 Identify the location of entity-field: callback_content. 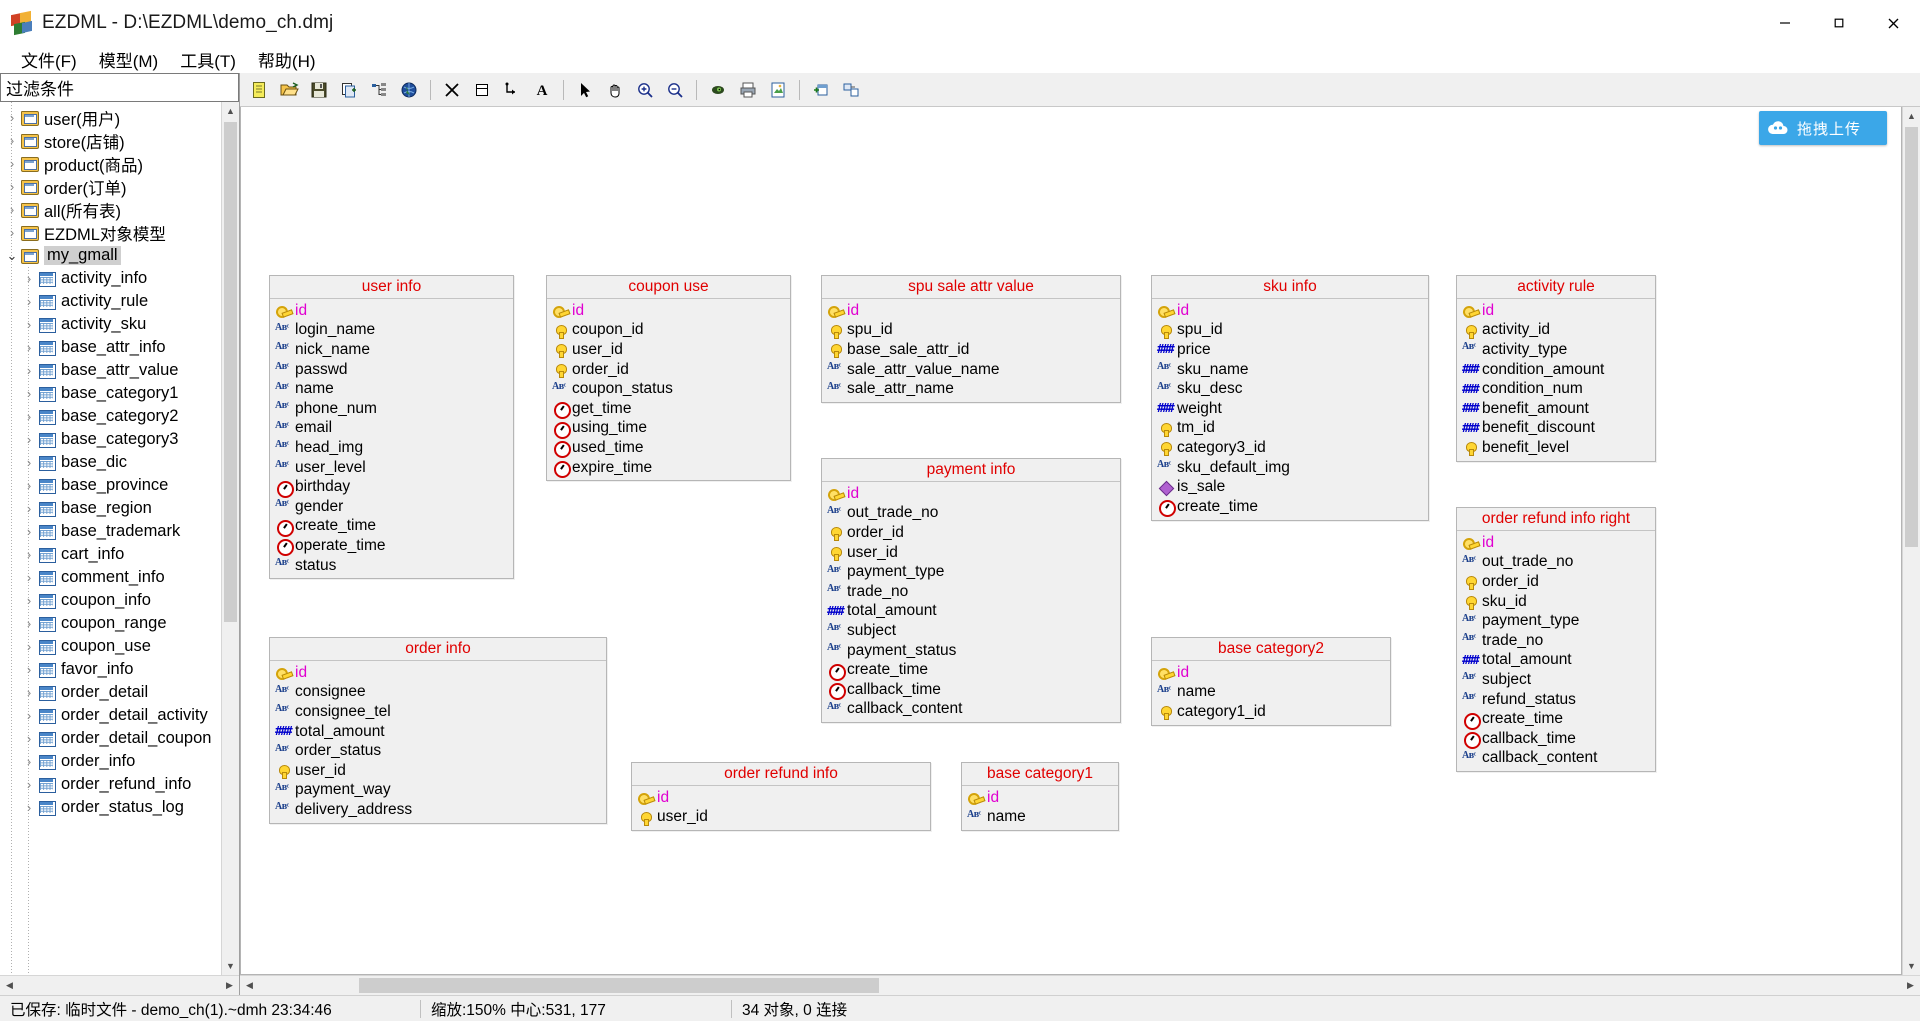
(1556, 759).